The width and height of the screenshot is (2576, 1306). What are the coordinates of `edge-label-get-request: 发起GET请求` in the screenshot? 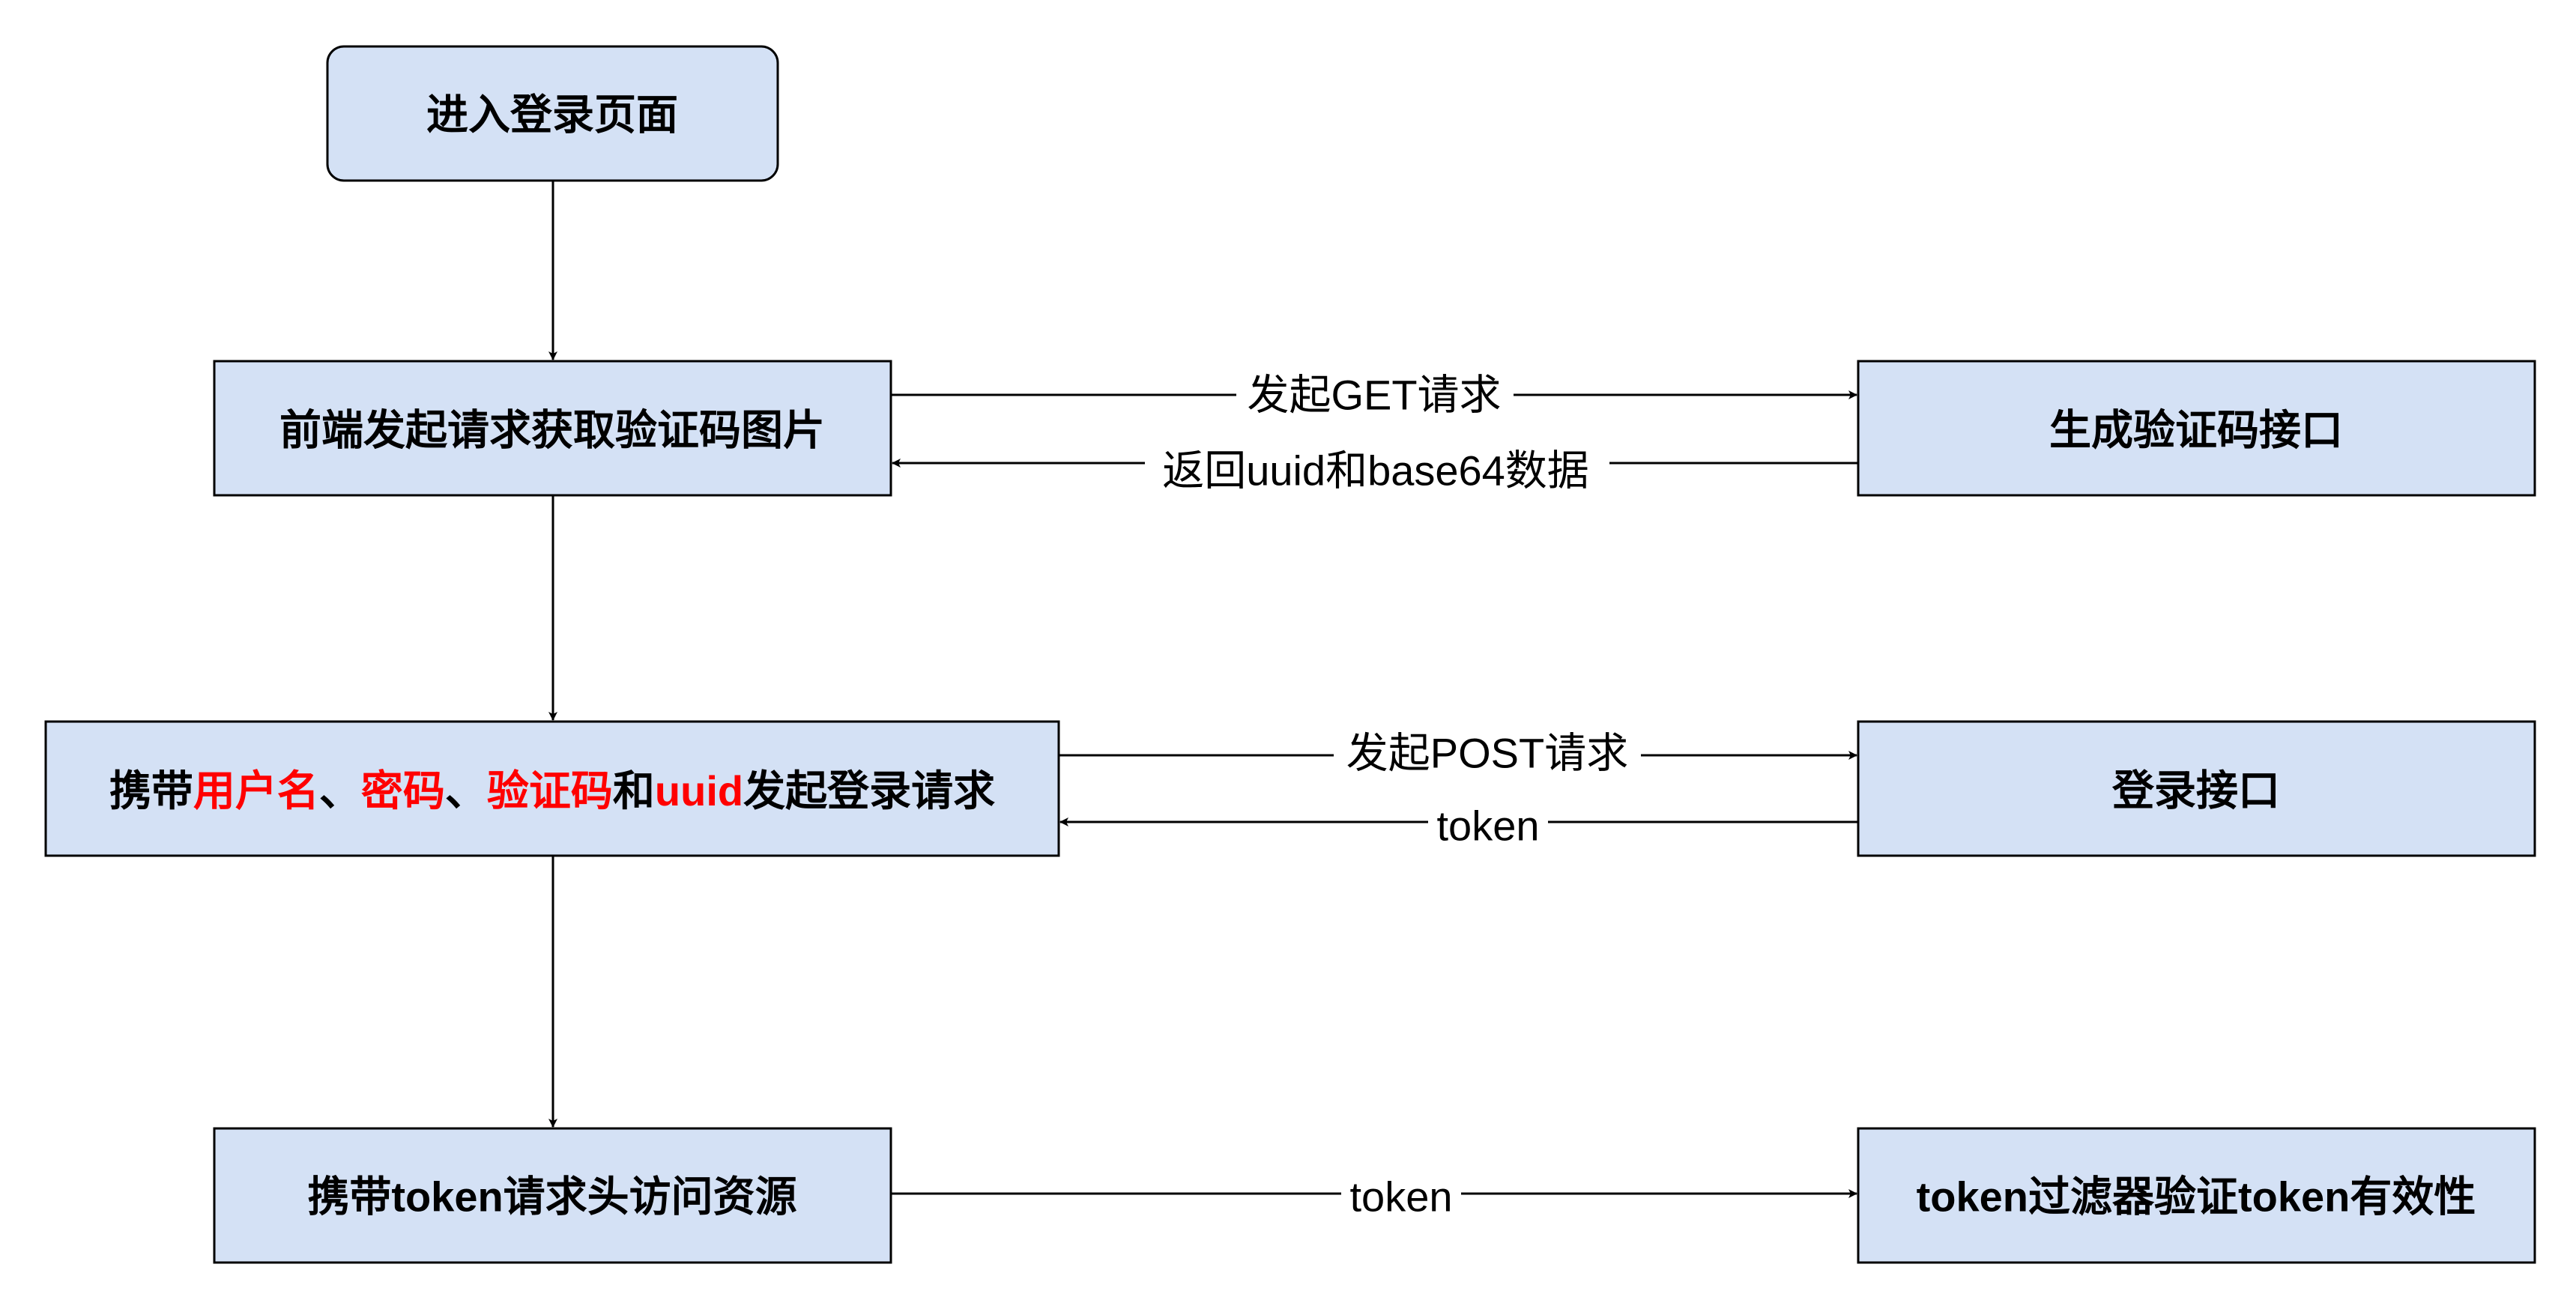 It's located at (1374, 396).